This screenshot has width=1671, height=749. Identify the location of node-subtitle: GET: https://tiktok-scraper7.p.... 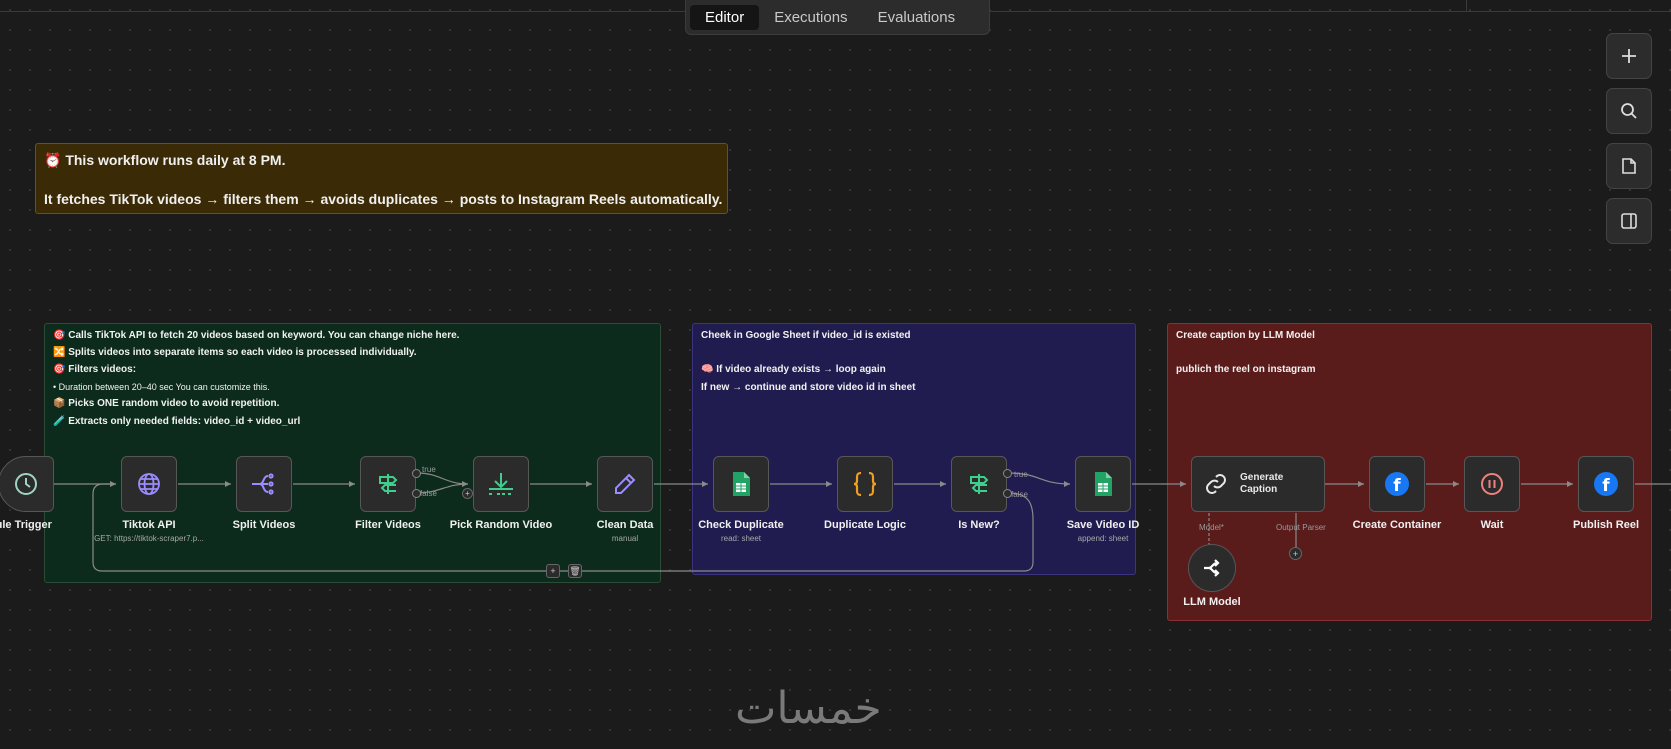
(149, 538).